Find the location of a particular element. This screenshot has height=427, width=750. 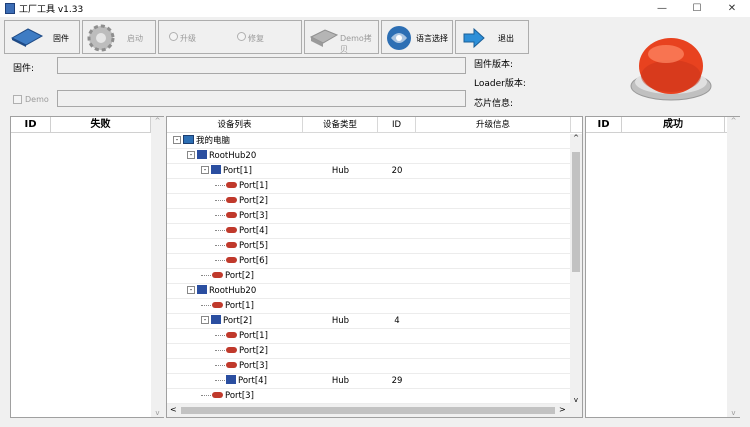

demo-copy-button: Demo拷贝 is located at coordinates (341, 37).